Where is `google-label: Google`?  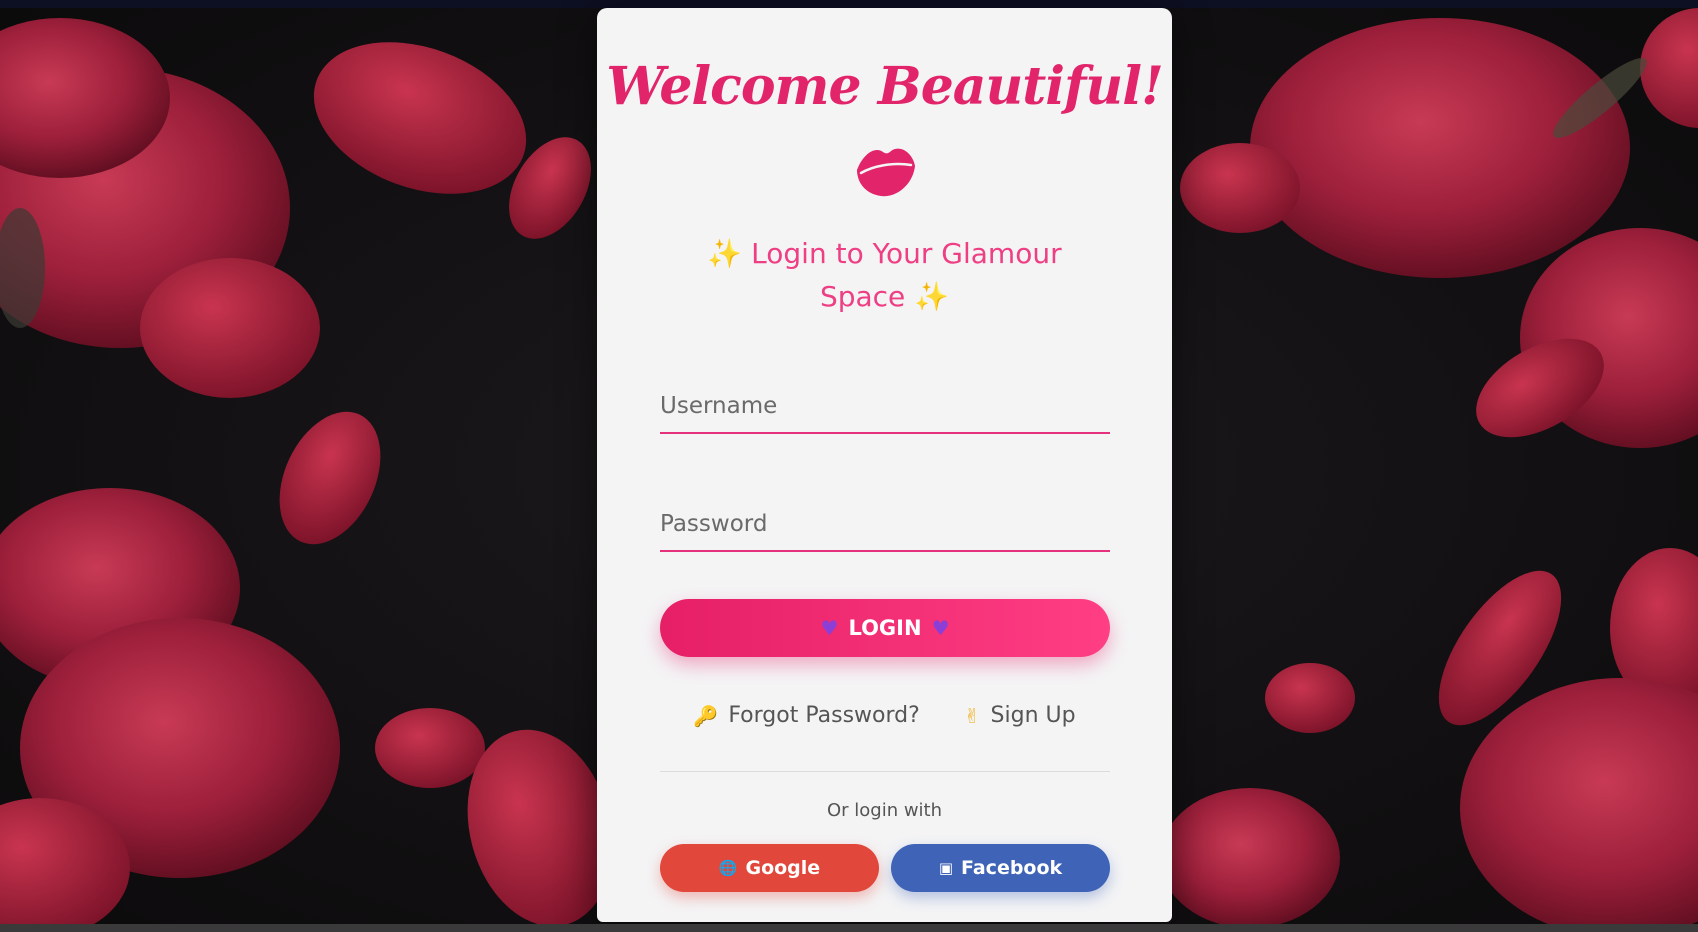
google-label: Google is located at coordinates (783, 868).